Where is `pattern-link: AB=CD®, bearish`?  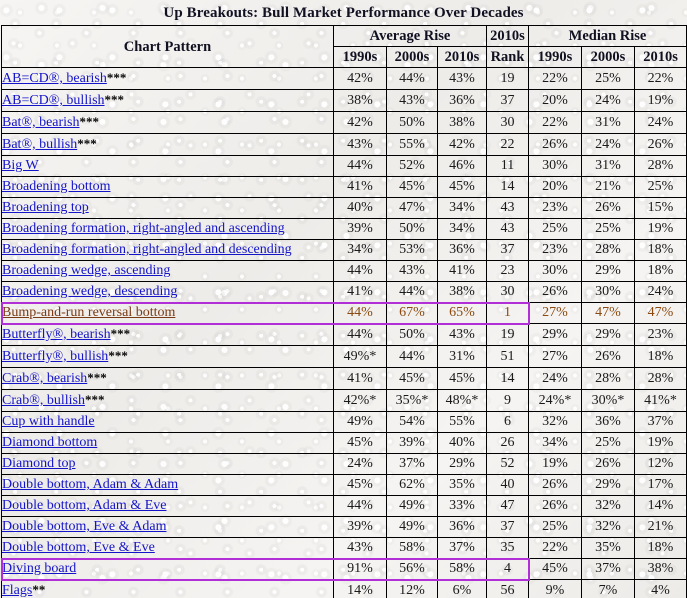
pattern-link: AB=CD®, bearish is located at coordinates (55, 78).